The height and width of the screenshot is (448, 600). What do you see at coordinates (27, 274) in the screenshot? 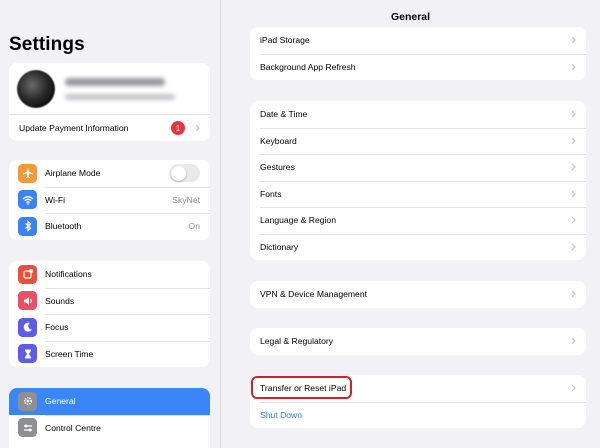
I see `bell-icon` at bounding box center [27, 274].